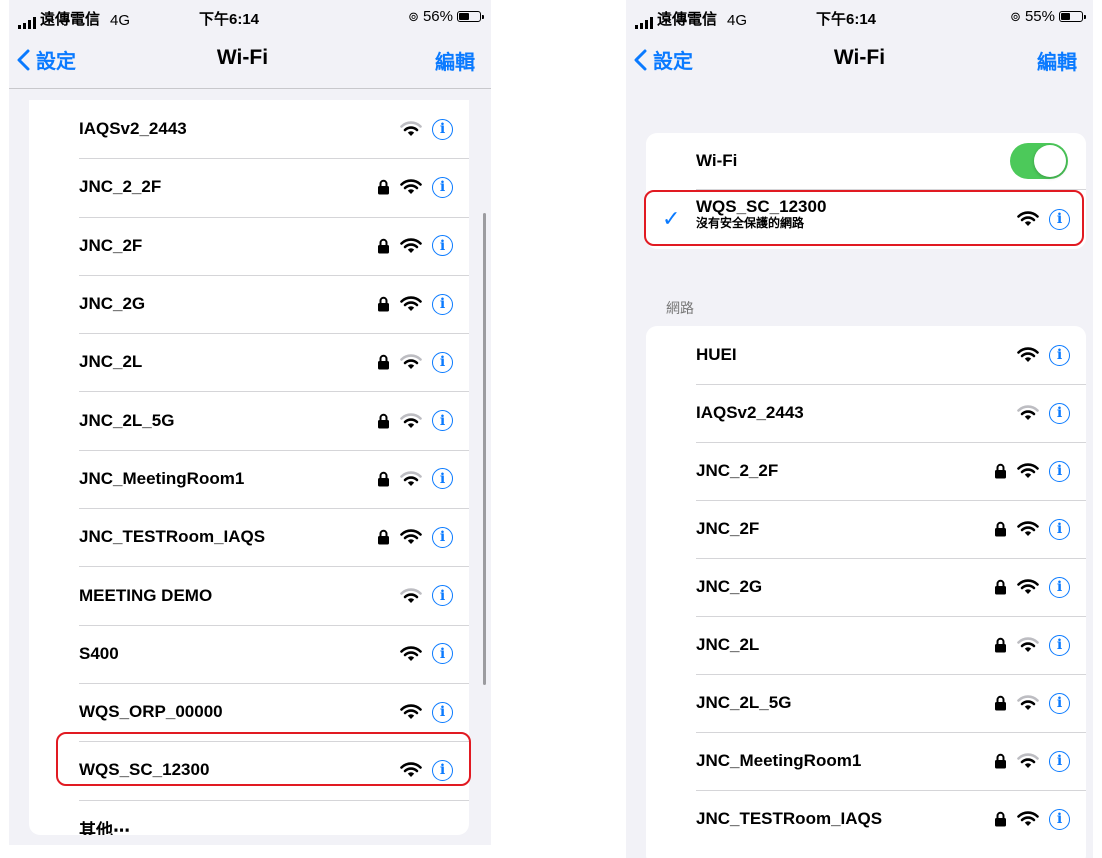  I want to click on other-network-row: 其他⋯, so click(249, 817).